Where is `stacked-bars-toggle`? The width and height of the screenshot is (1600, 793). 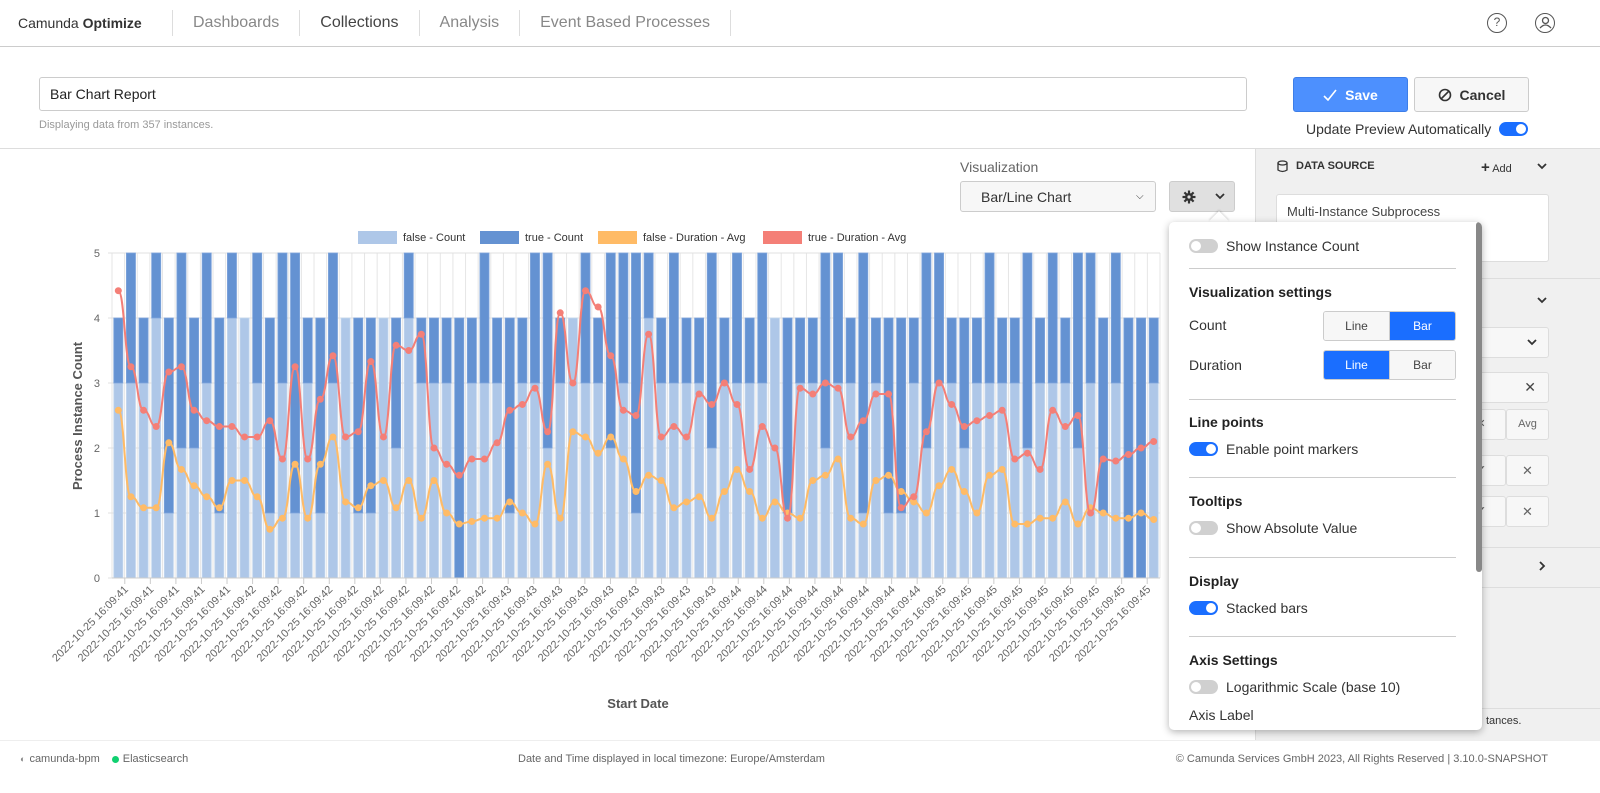
stacked-bars-toggle is located at coordinates (1203, 608).